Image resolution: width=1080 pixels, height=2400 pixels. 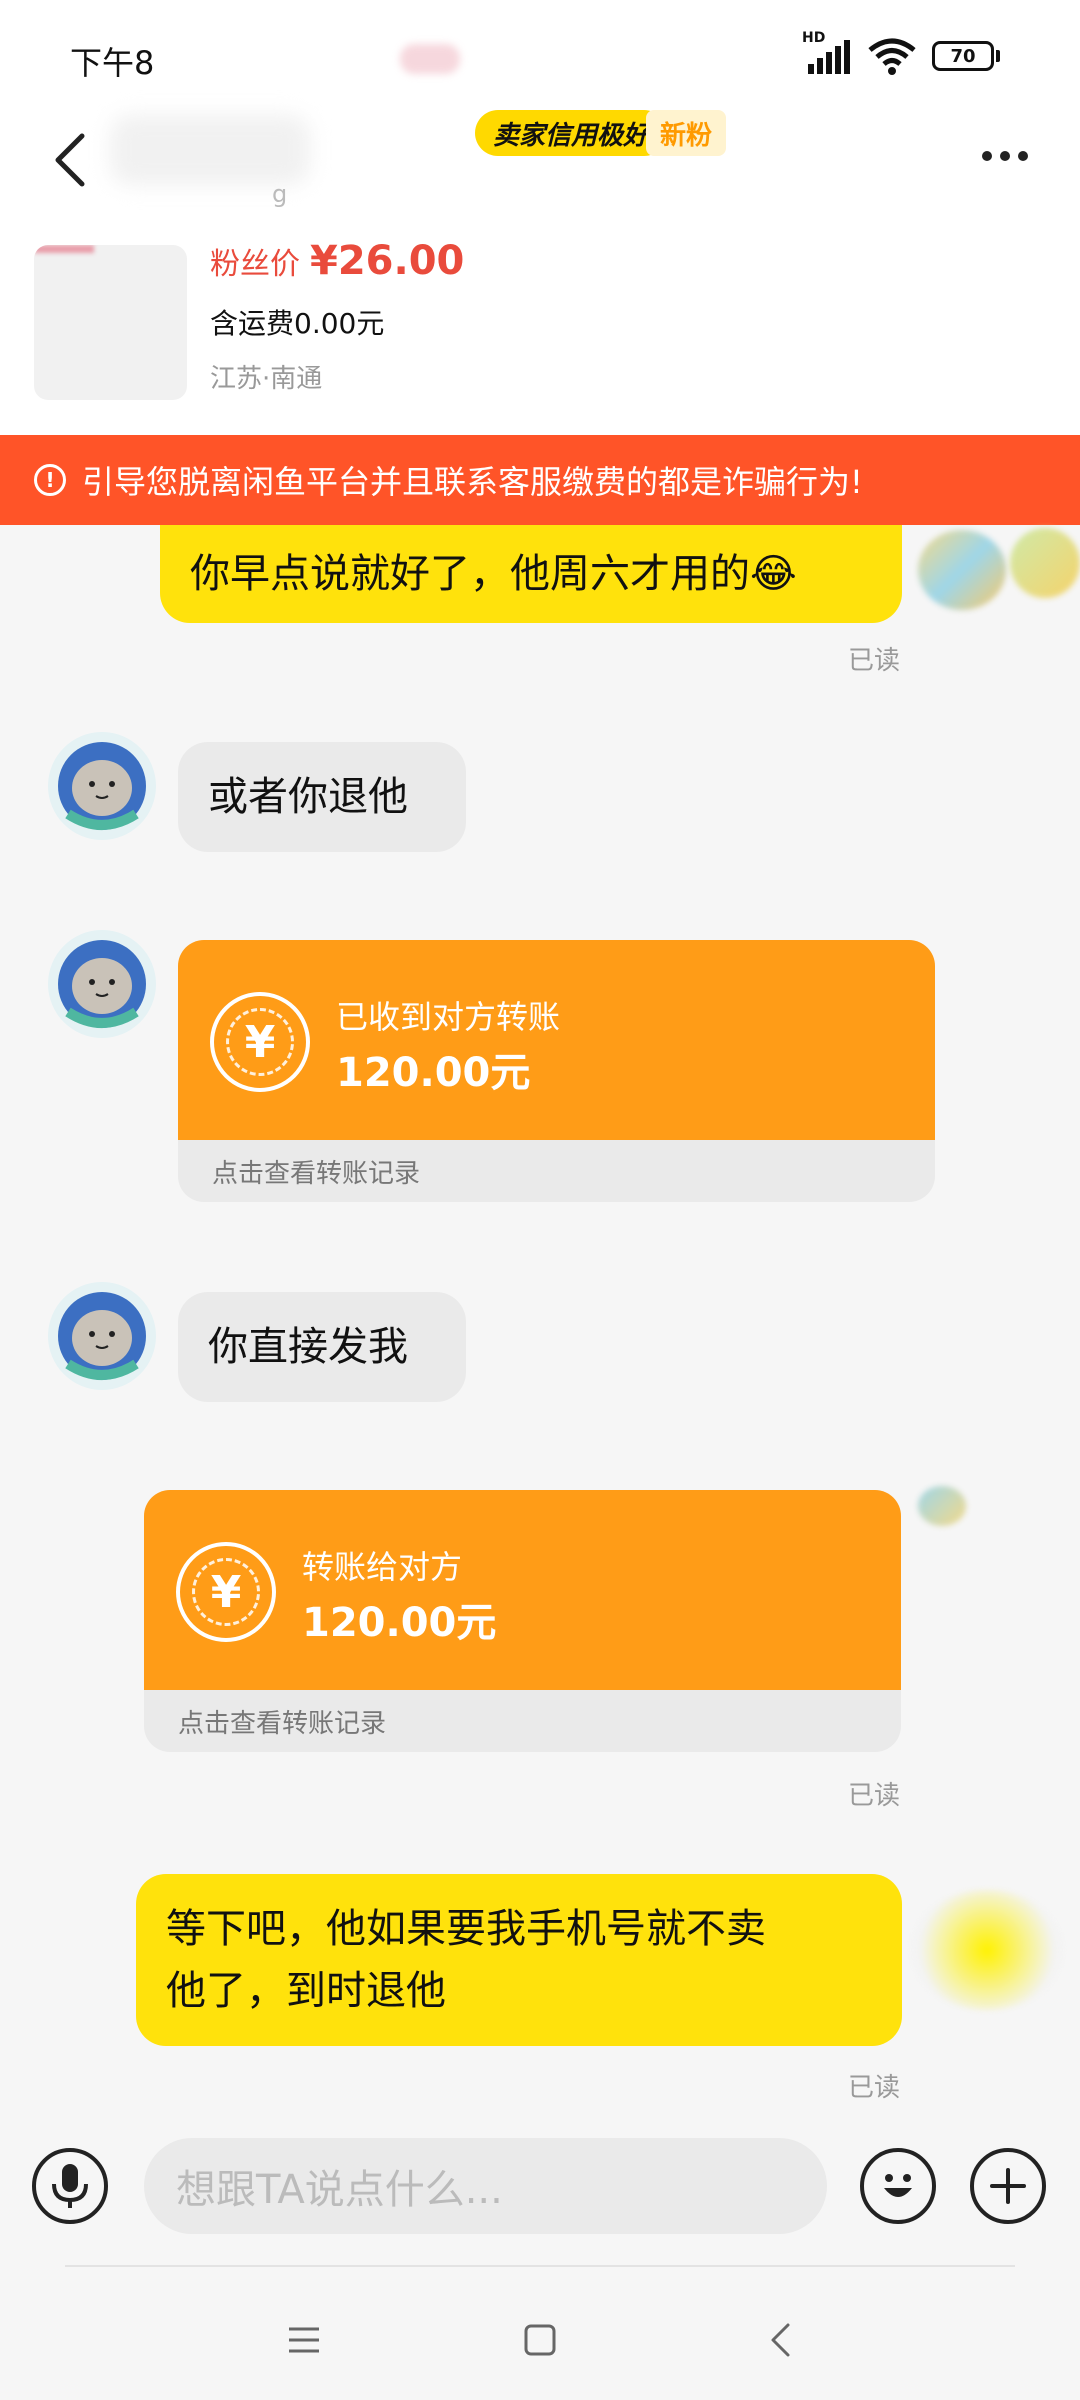 I want to click on message-text: 你直接发我, so click(x=308, y=1347).